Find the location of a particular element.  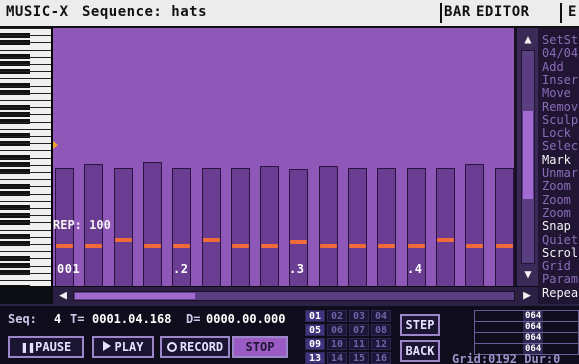

vertical-scroll-thumb is located at coordinates (528, 155).